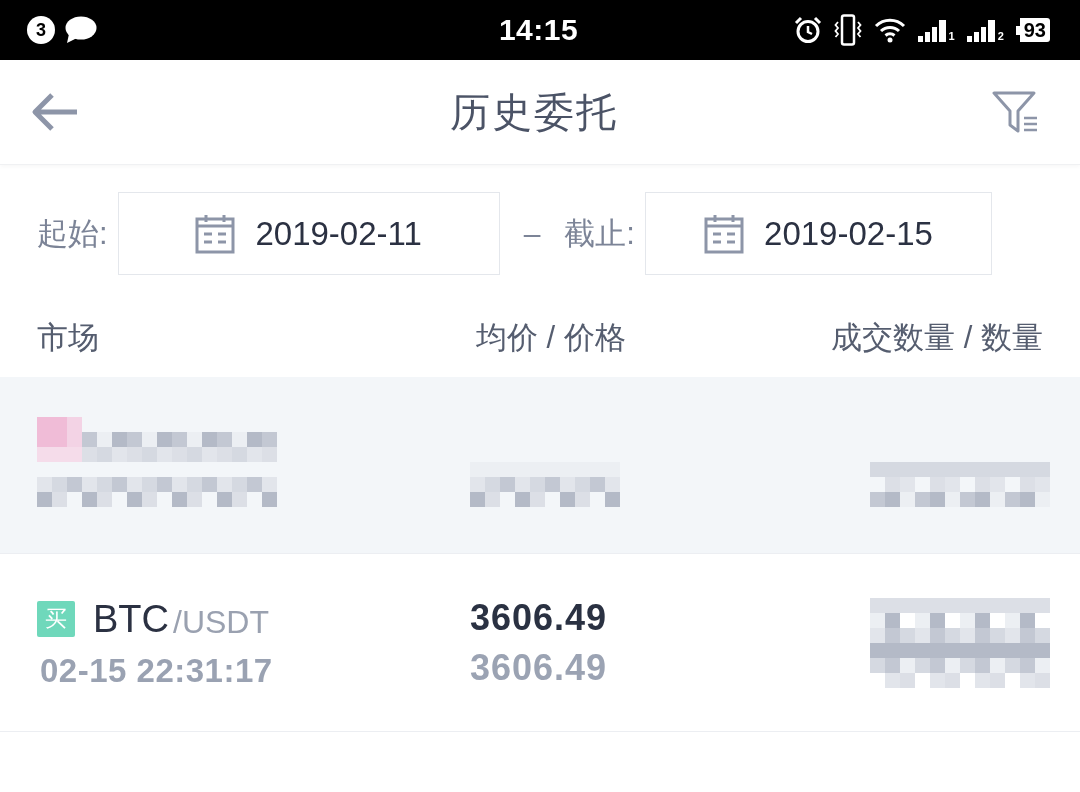  Describe the element at coordinates (539, 668) in the screenshot. I see `order-price: 3606.49` at that location.